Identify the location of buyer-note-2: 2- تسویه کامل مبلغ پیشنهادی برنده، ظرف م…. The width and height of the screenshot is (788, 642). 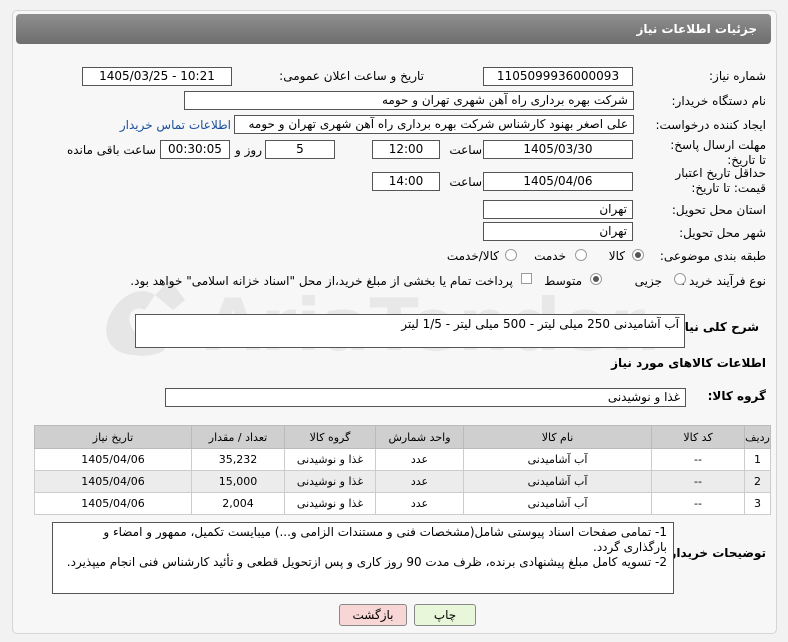
(366, 562).